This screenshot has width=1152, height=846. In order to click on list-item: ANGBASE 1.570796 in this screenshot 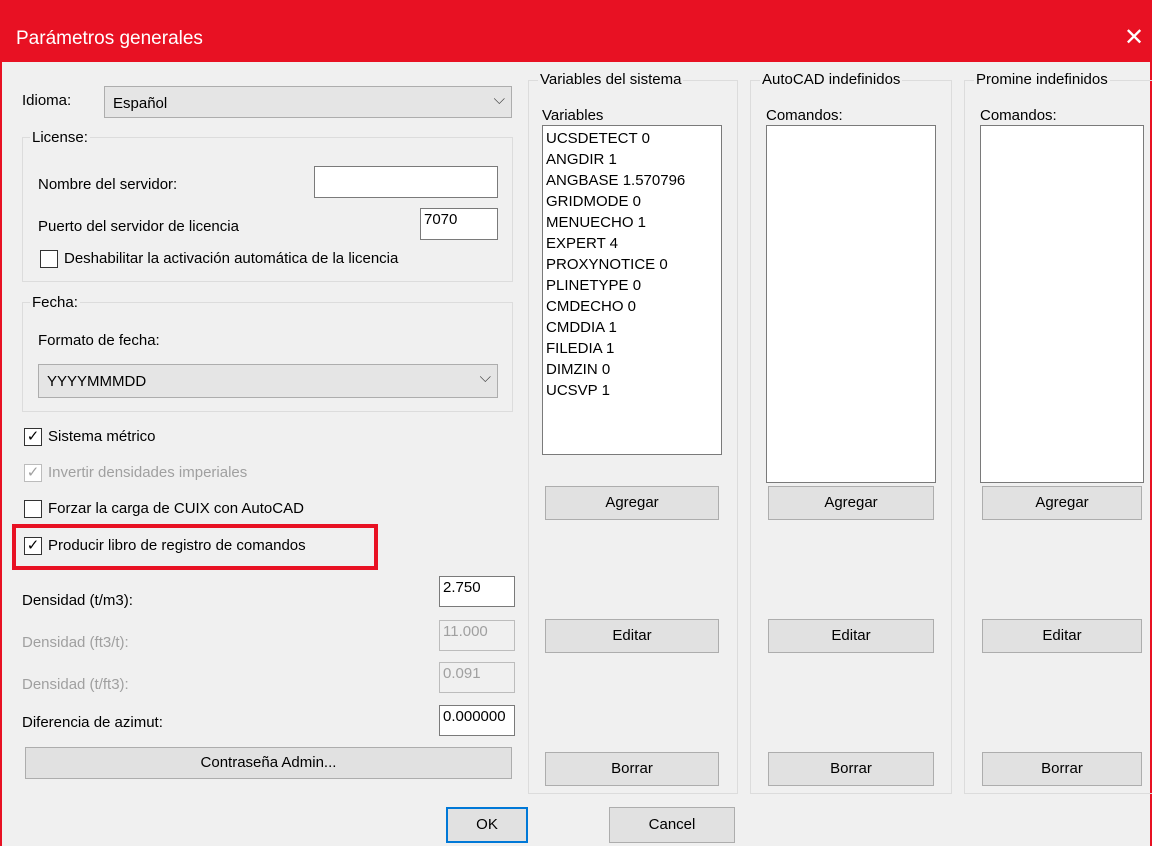, I will do `click(632, 180)`.